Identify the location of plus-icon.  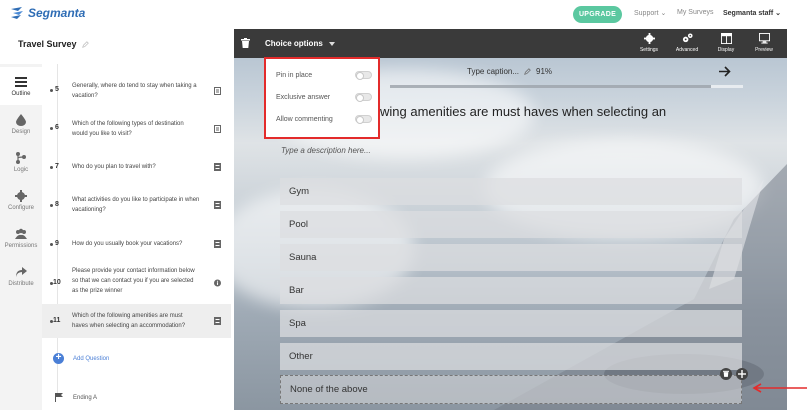
(742, 374).